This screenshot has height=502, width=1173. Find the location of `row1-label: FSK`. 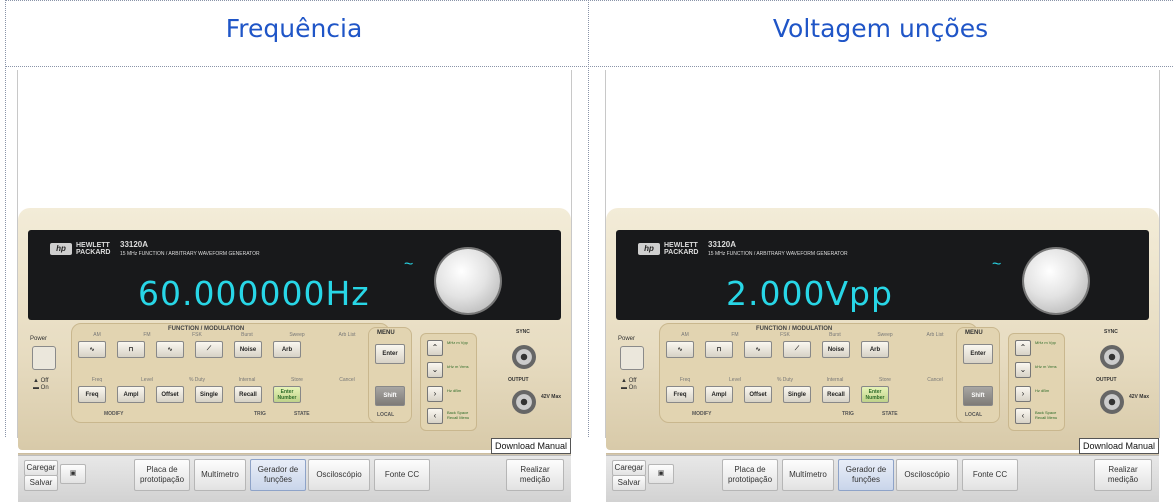

row1-label: FSK is located at coordinates (785, 335).